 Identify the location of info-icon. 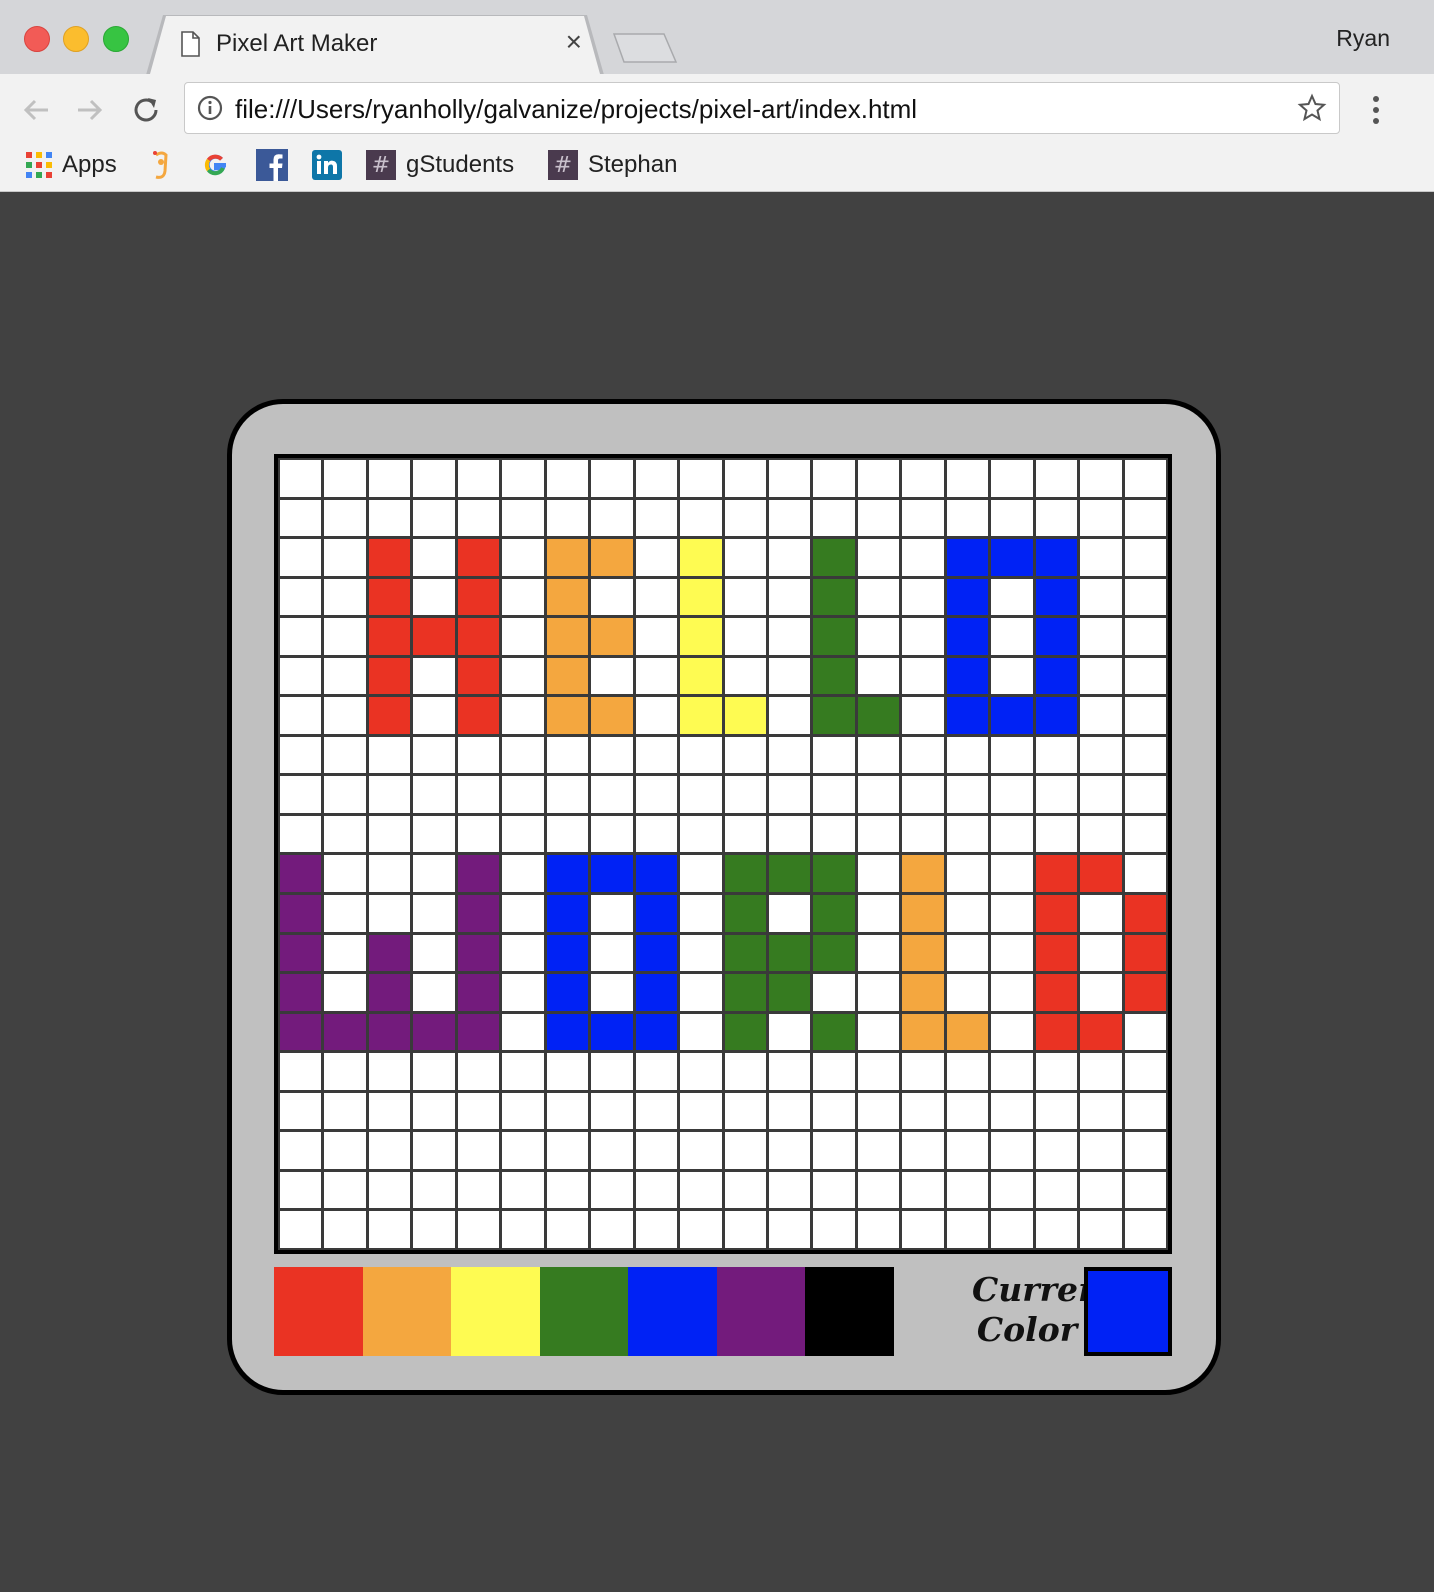
(210, 108).